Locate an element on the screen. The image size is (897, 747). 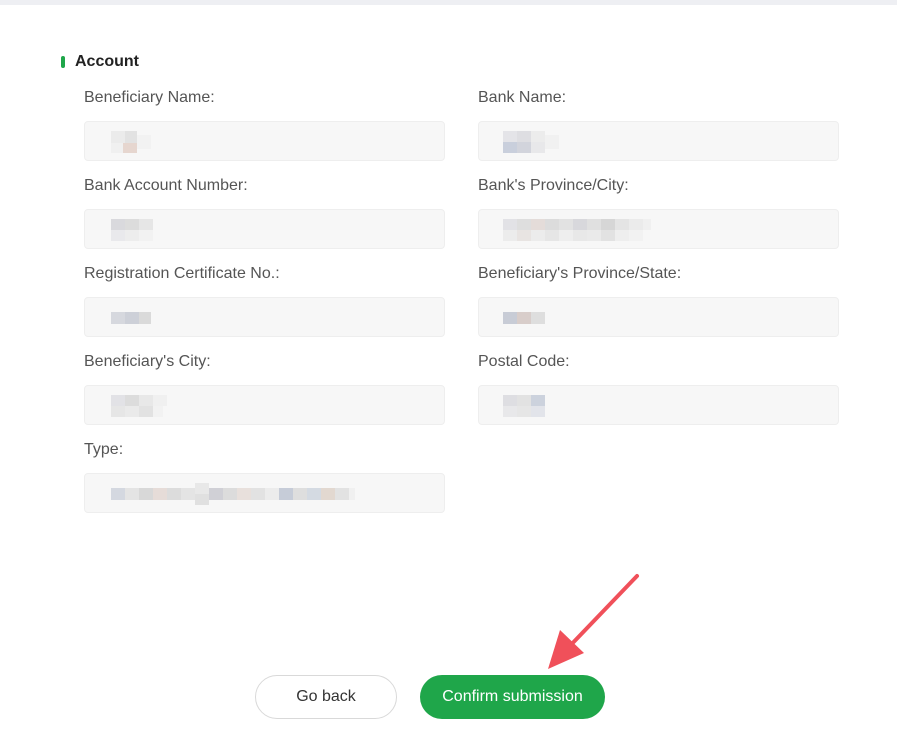
annotation-arrow-icon is located at coordinates (593, 621).